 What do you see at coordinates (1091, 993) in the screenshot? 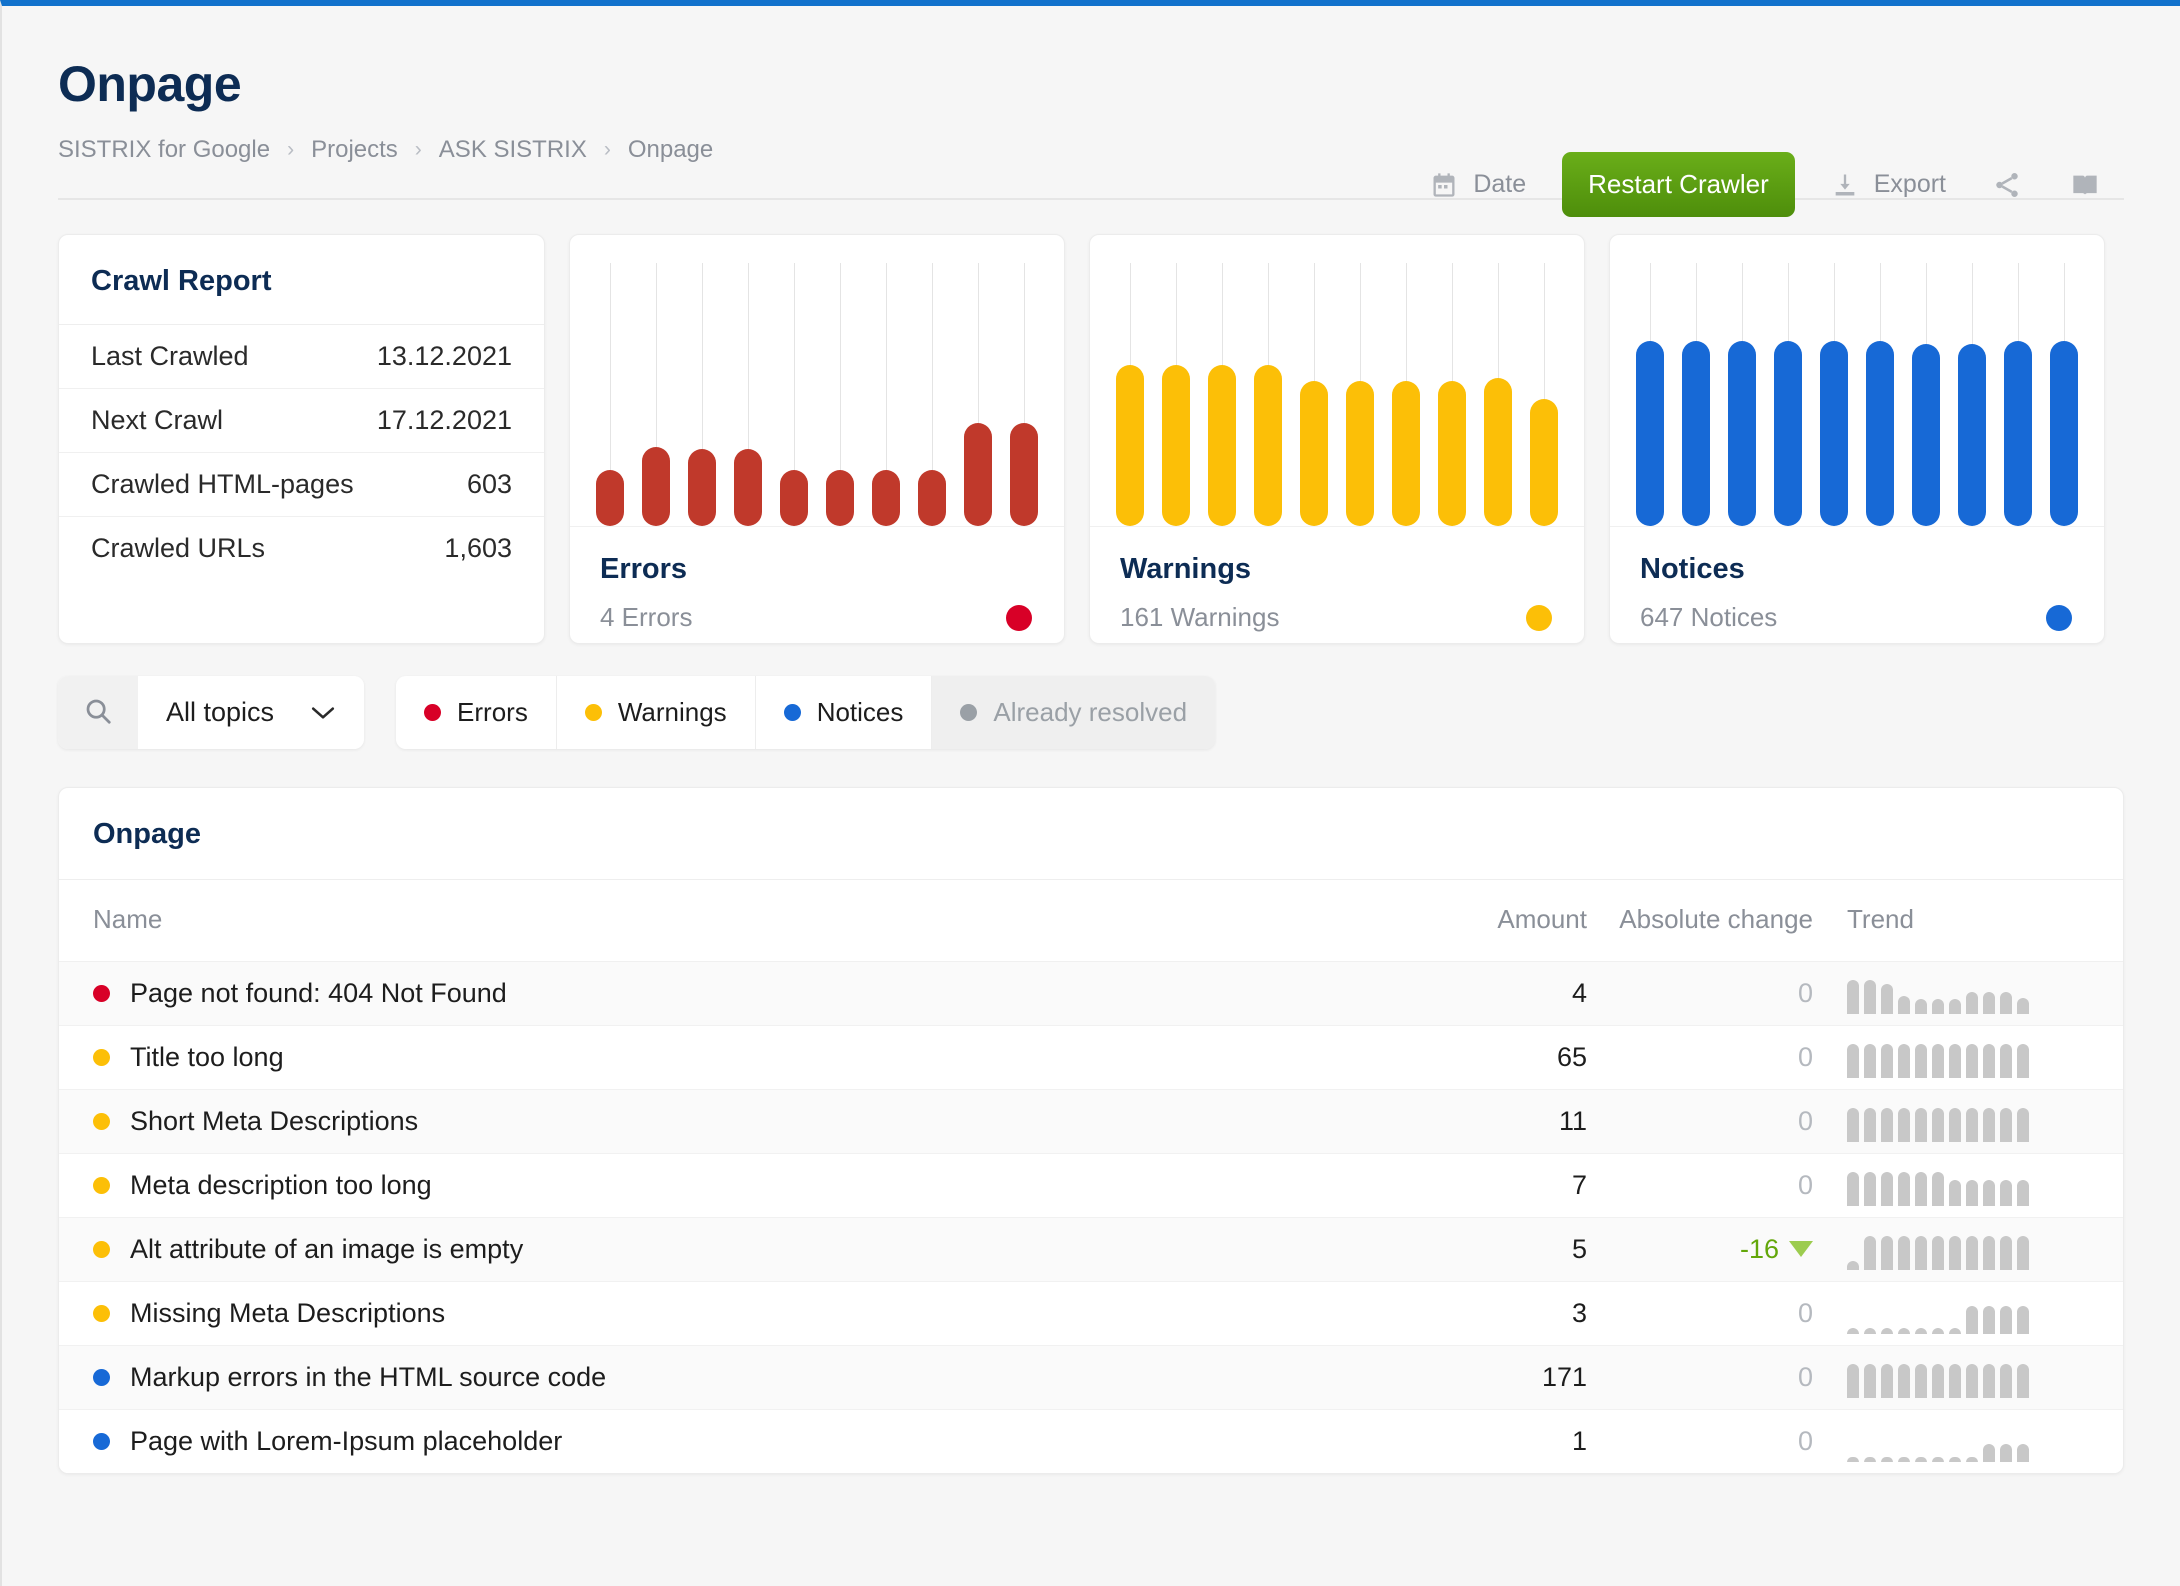
I see `table-row: Page not found: 404 Not Found 4 0` at bounding box center [1091, 993].